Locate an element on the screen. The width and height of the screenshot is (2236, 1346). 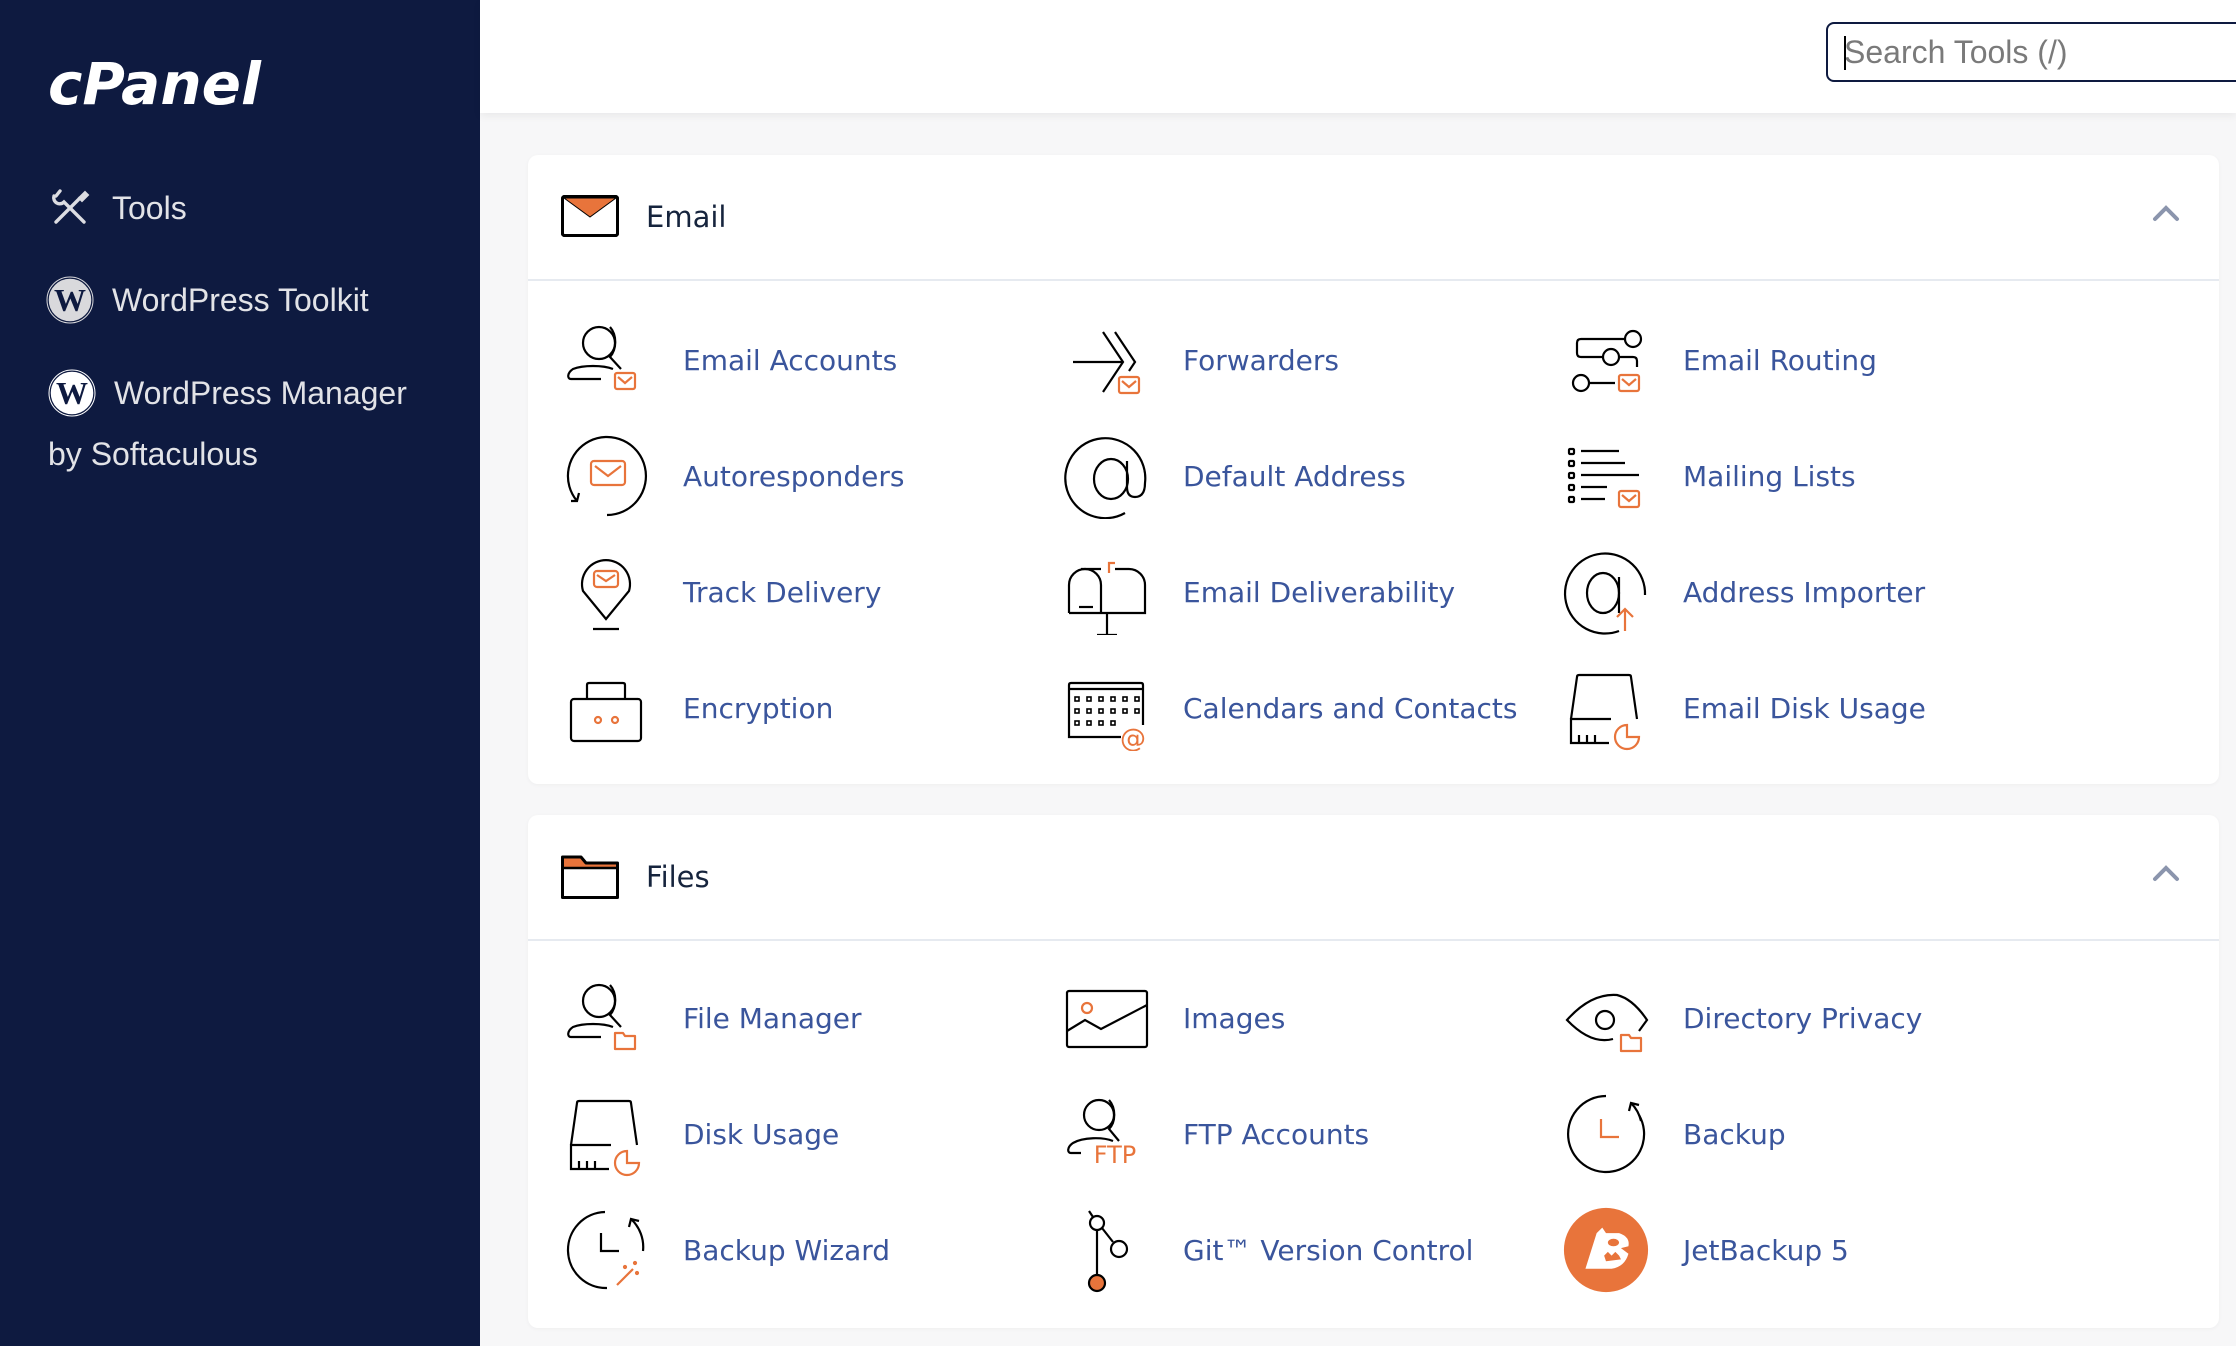
file-manager-icon is located at coordinates (606, 1018).